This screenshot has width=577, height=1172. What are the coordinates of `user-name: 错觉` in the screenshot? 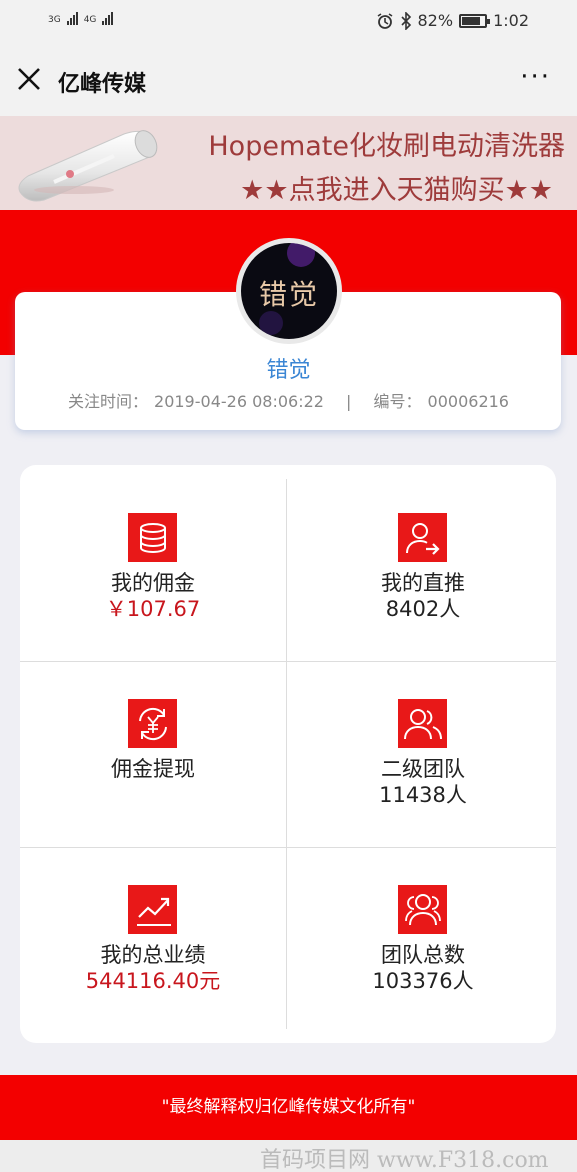 It's located at (288, 370).